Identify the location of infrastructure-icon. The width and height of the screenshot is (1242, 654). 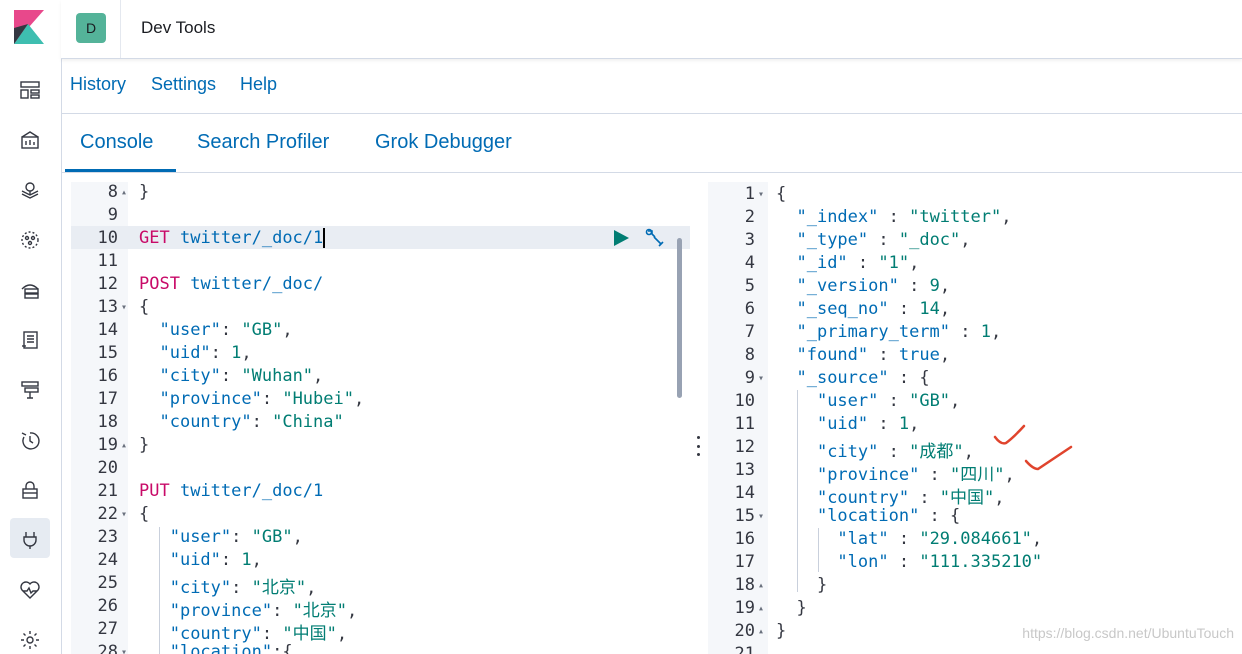
(30, 290).